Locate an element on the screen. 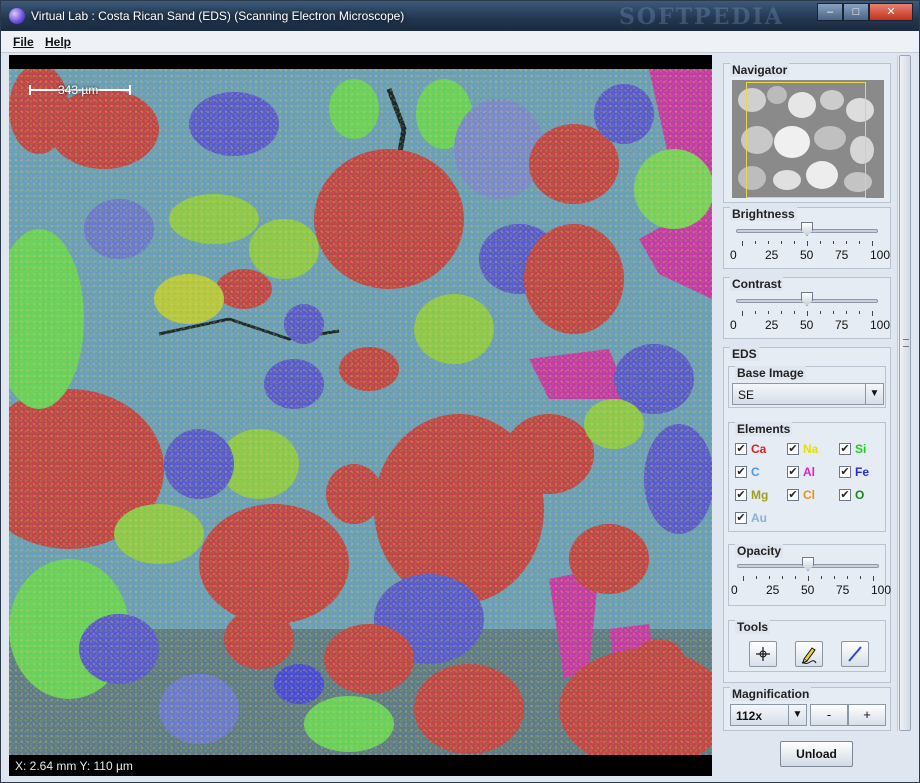 This screenshot has height=783, width=920. element-checkbox-al: ✔ Al is located at coordinates (801, 472).